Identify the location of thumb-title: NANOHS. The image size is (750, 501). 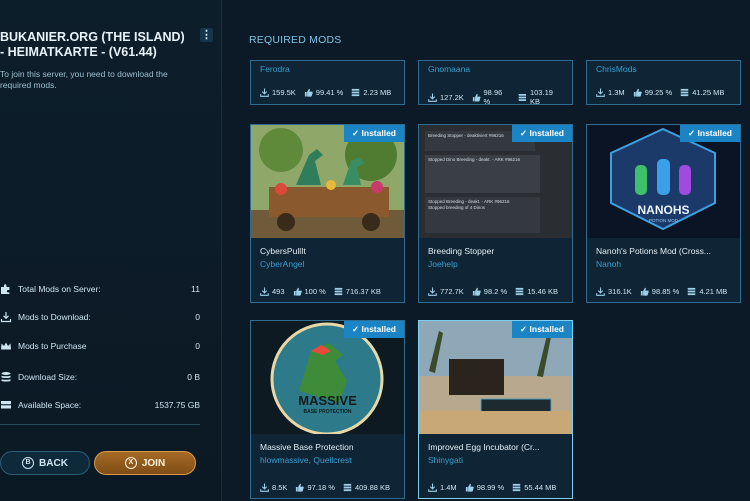
(663, 210).